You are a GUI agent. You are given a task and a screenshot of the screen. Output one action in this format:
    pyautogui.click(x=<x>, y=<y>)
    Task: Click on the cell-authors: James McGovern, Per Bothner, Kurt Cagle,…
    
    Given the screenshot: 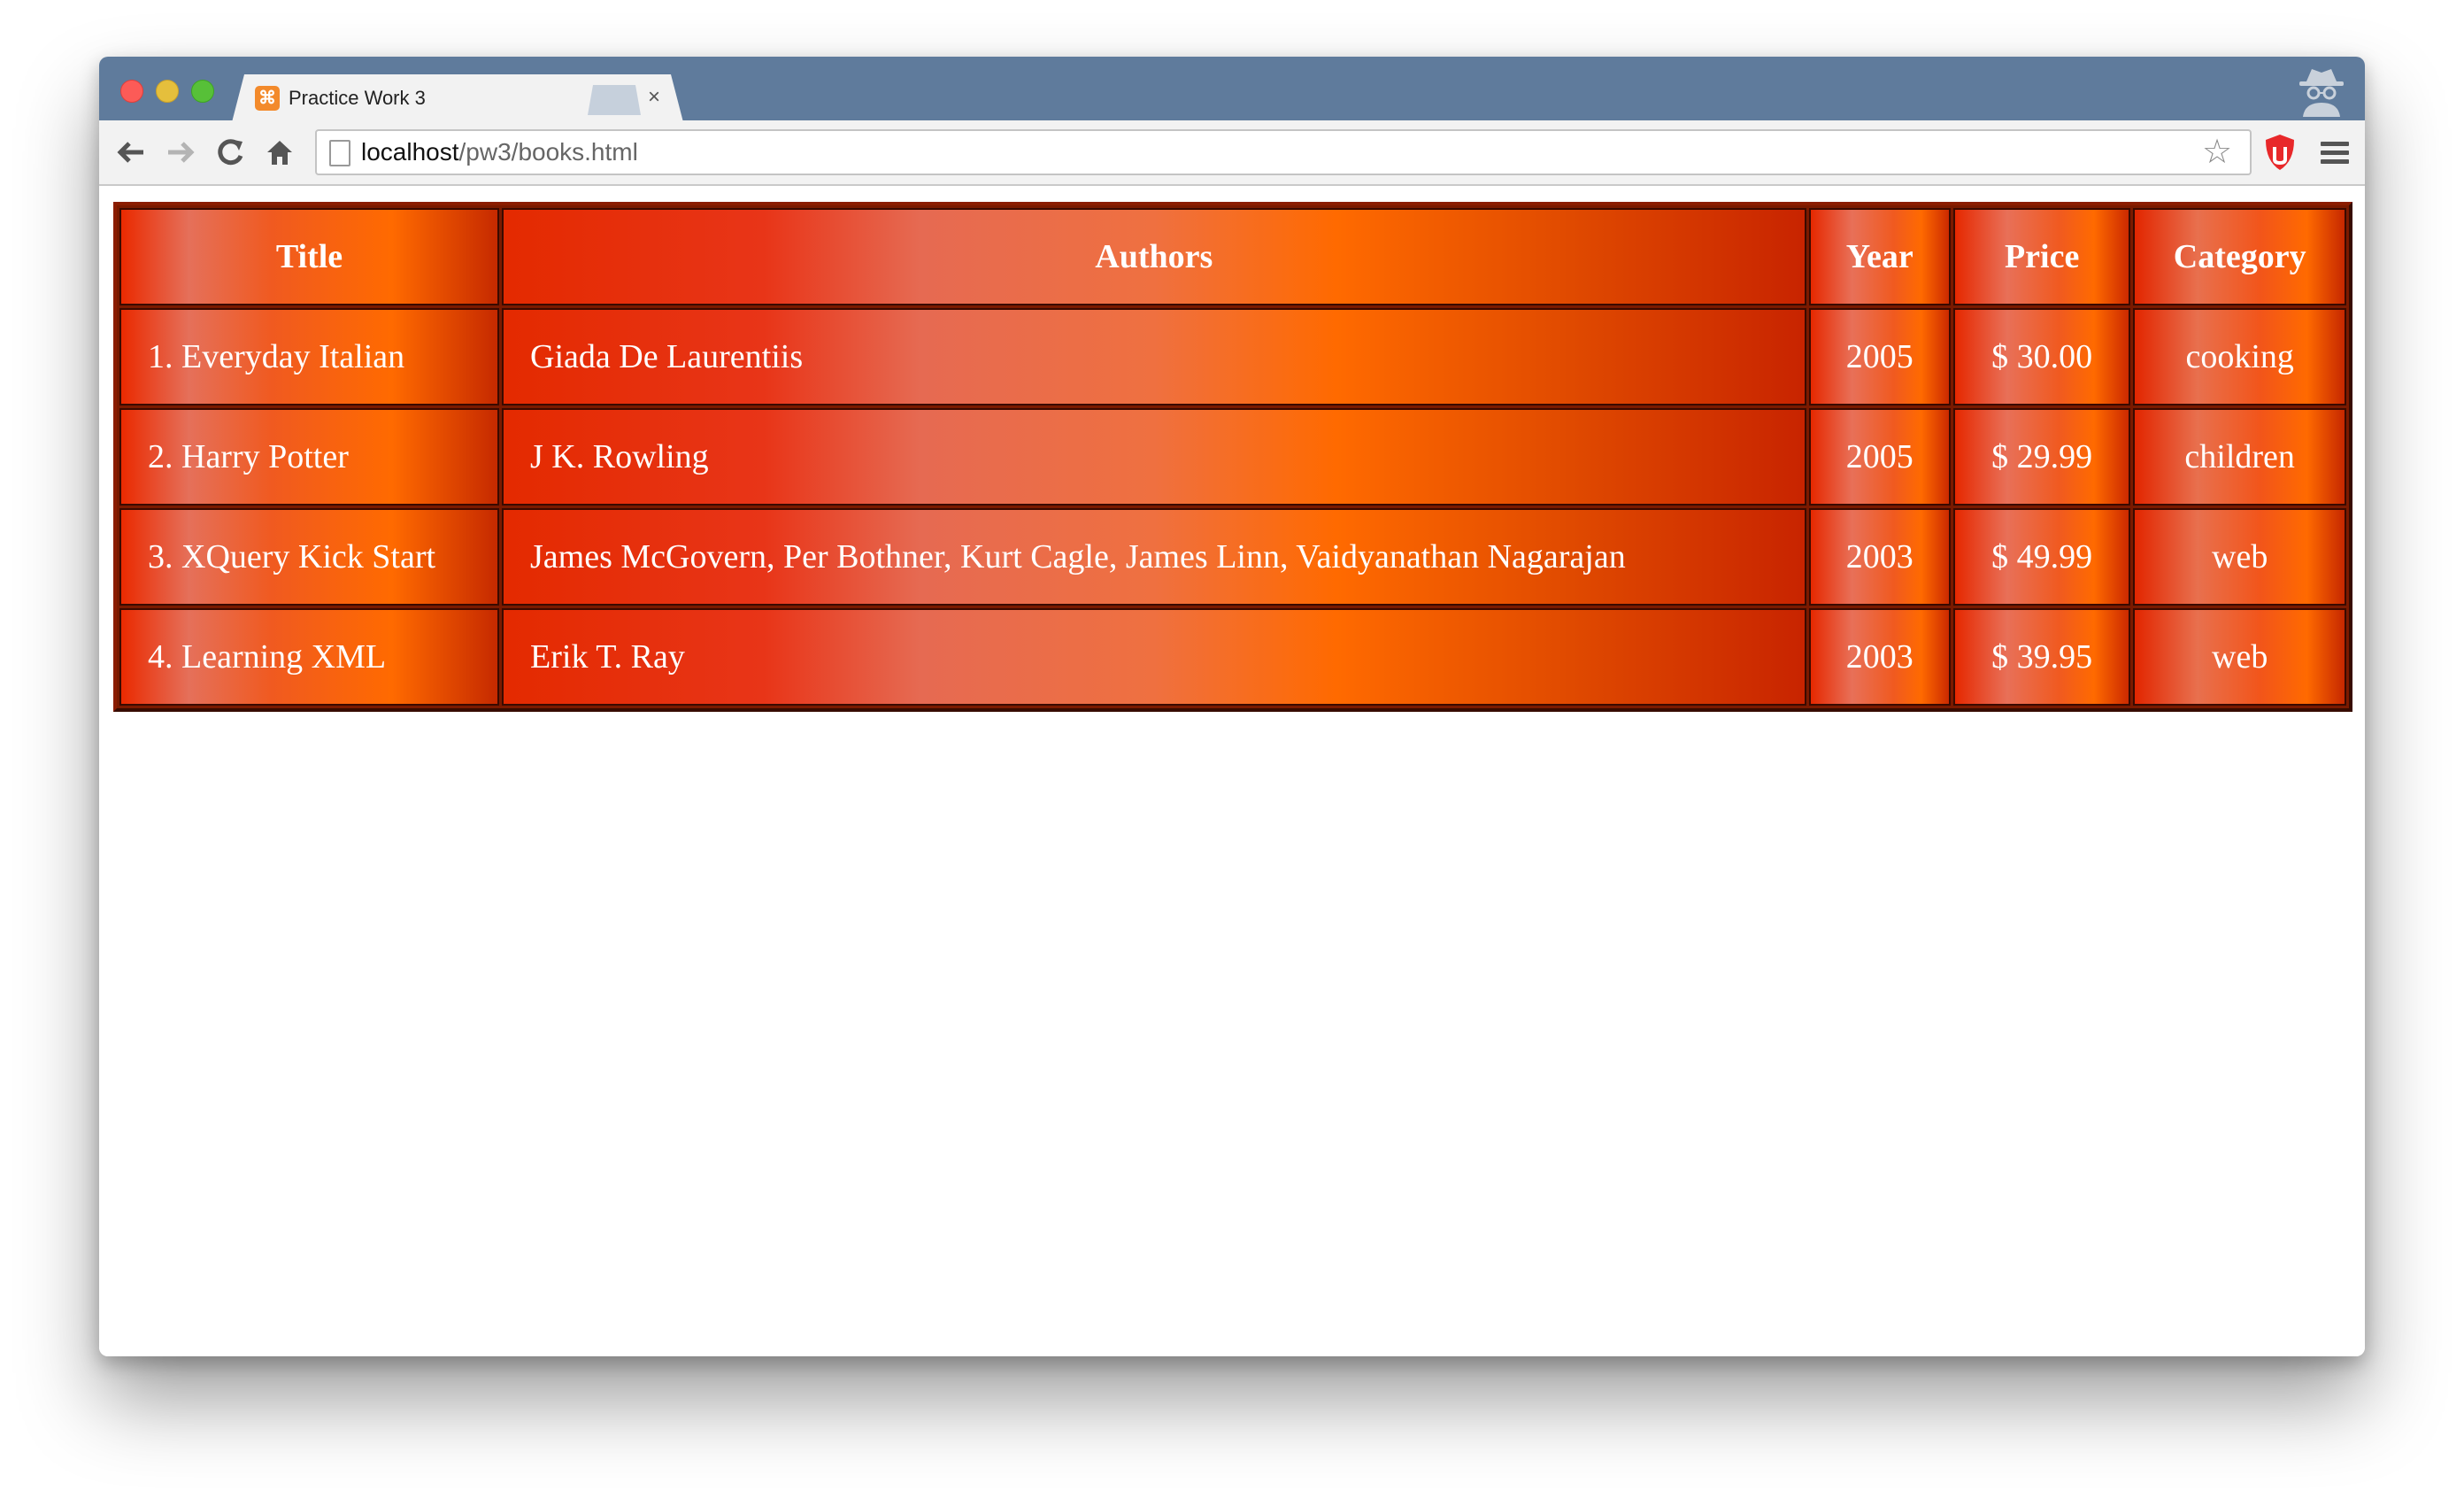 What is the action you would take?
    pyautogui.click(x=1154, y=557)
    